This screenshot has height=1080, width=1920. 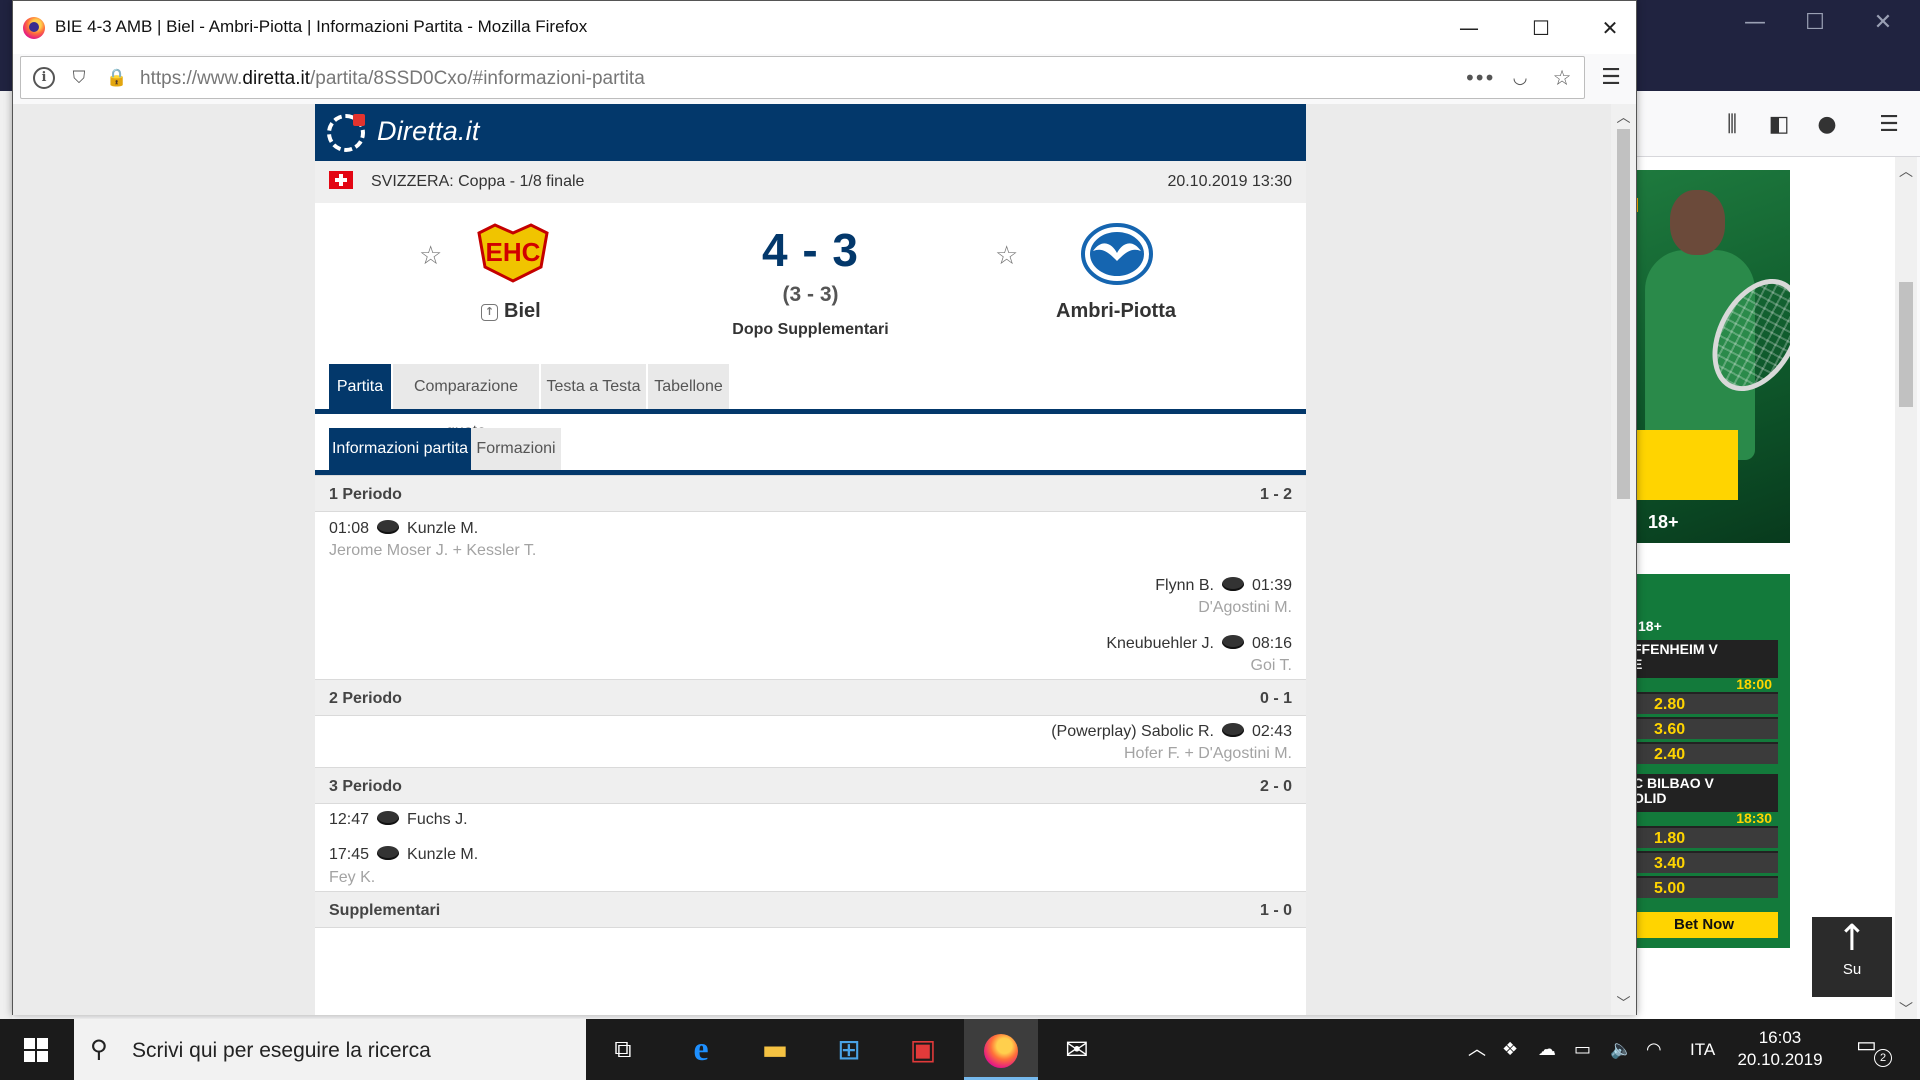 I want to click on period-header: 3 Periodo 2 - 0, so click(x=810, y=785).